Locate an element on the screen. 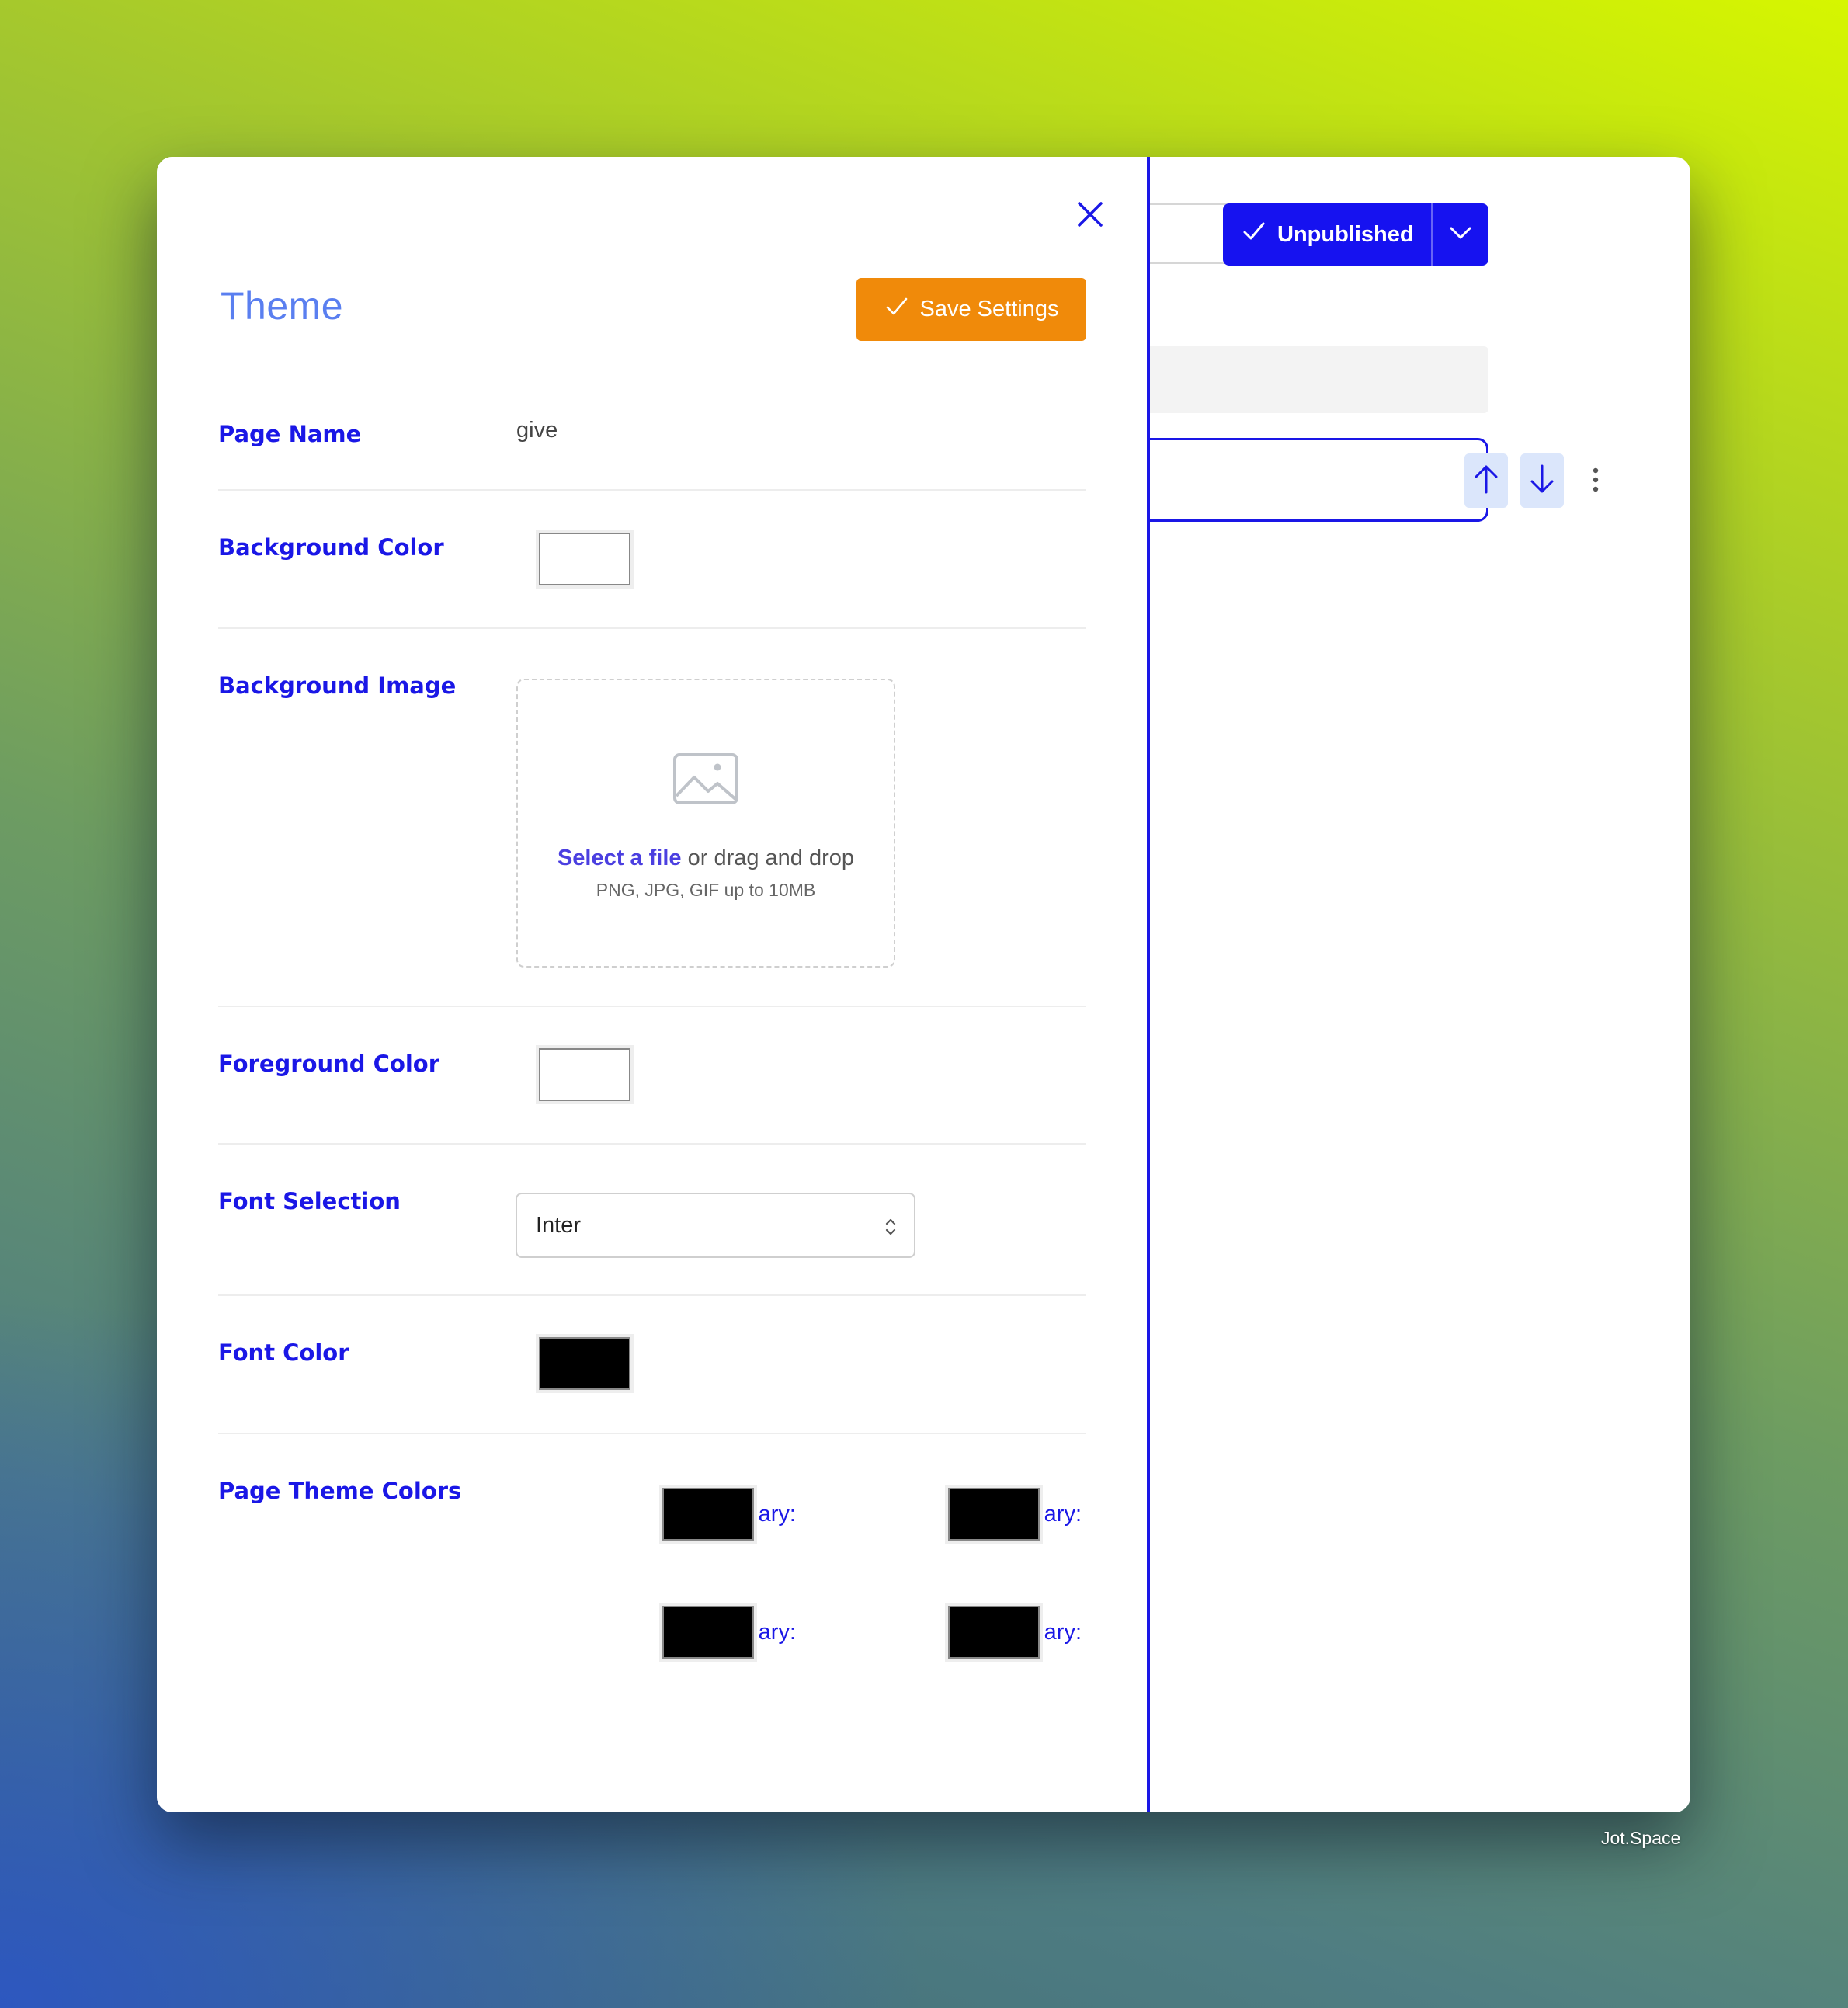 Image resolution: width=1848 pixels, height=2008 pixels. font-select: Inter is located at coordinates (715, 1225).